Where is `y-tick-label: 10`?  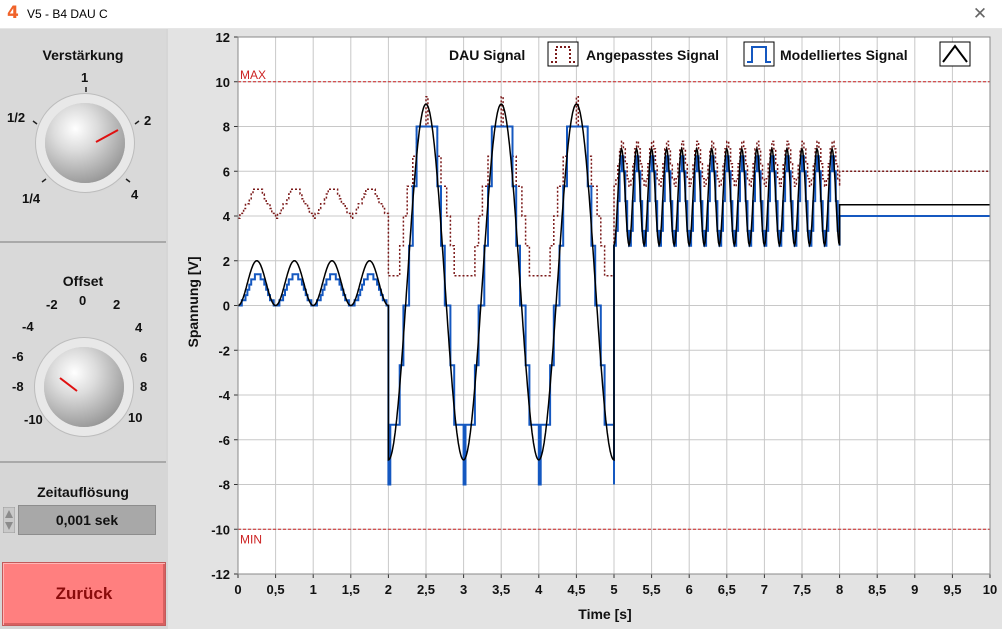 y-tick-label: 10 is located at coordinates (223, 82).